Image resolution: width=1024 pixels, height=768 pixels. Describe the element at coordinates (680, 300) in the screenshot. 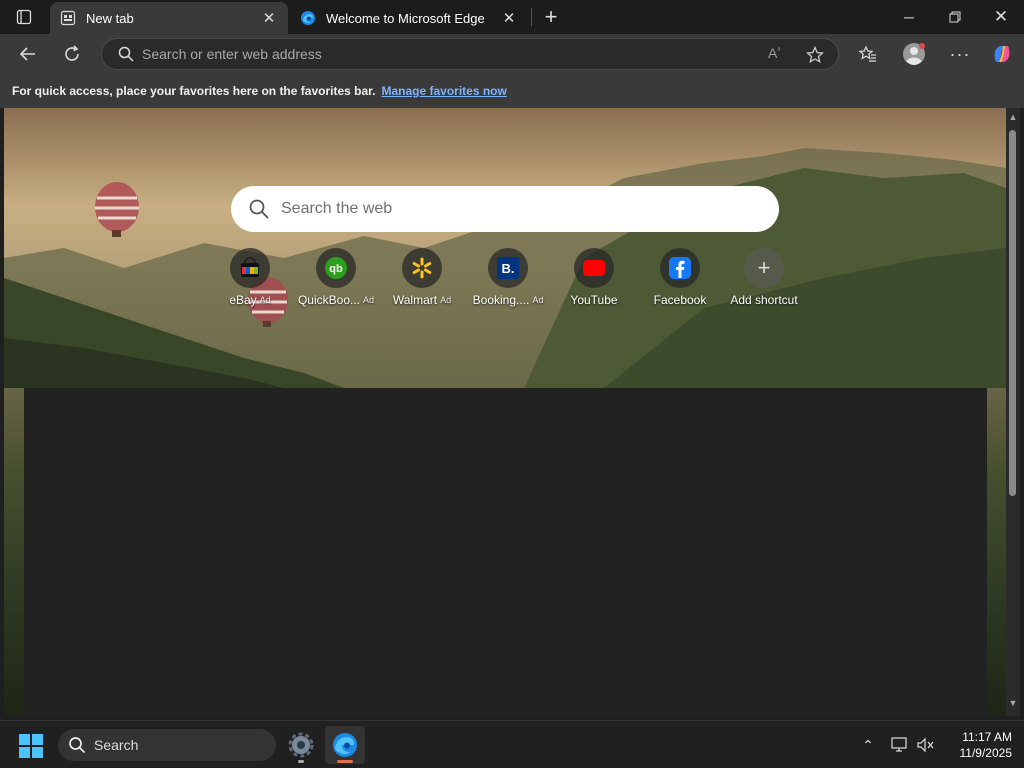

I see `shortcut-label: Facebook` at that location.